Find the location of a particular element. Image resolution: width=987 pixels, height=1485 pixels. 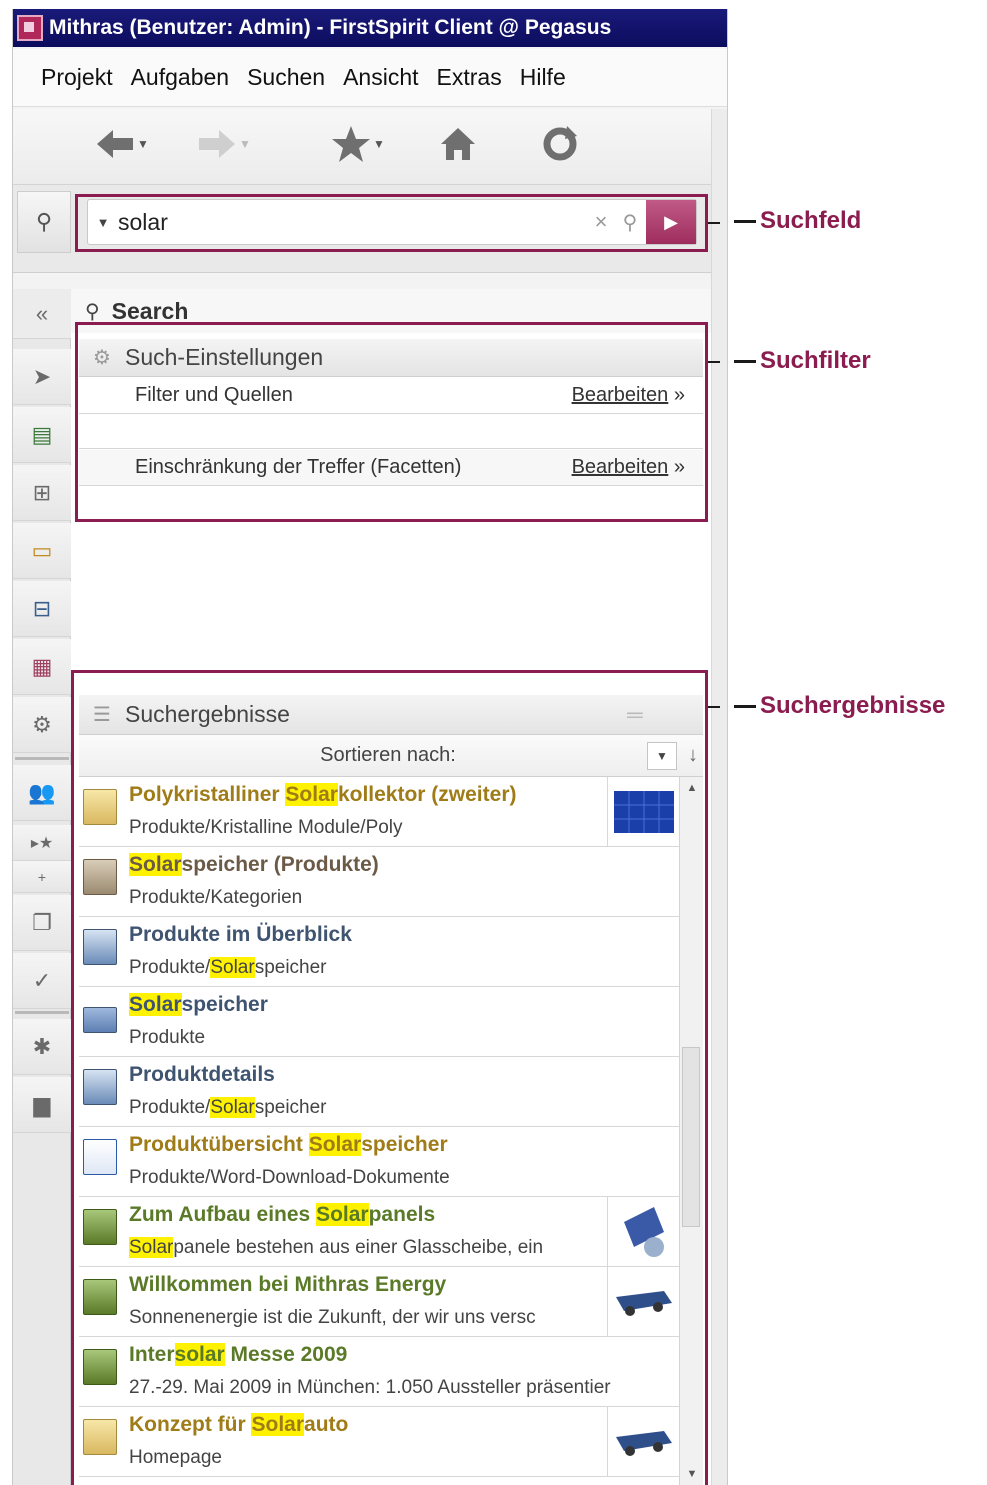

callout-search-filter: Suchfilter is located at coordinates (802, 361).